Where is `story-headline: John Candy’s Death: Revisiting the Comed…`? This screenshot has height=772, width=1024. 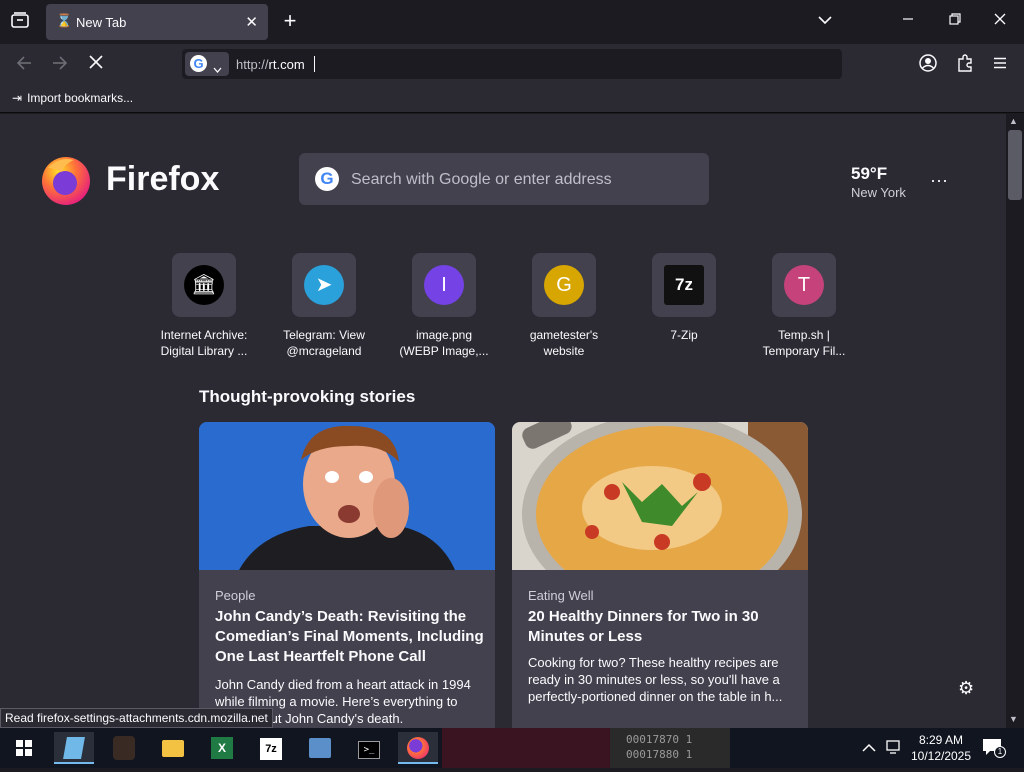
story-headline: John Candy’s Death: Revisiting the Comed… is located at coordinates (349, 636).